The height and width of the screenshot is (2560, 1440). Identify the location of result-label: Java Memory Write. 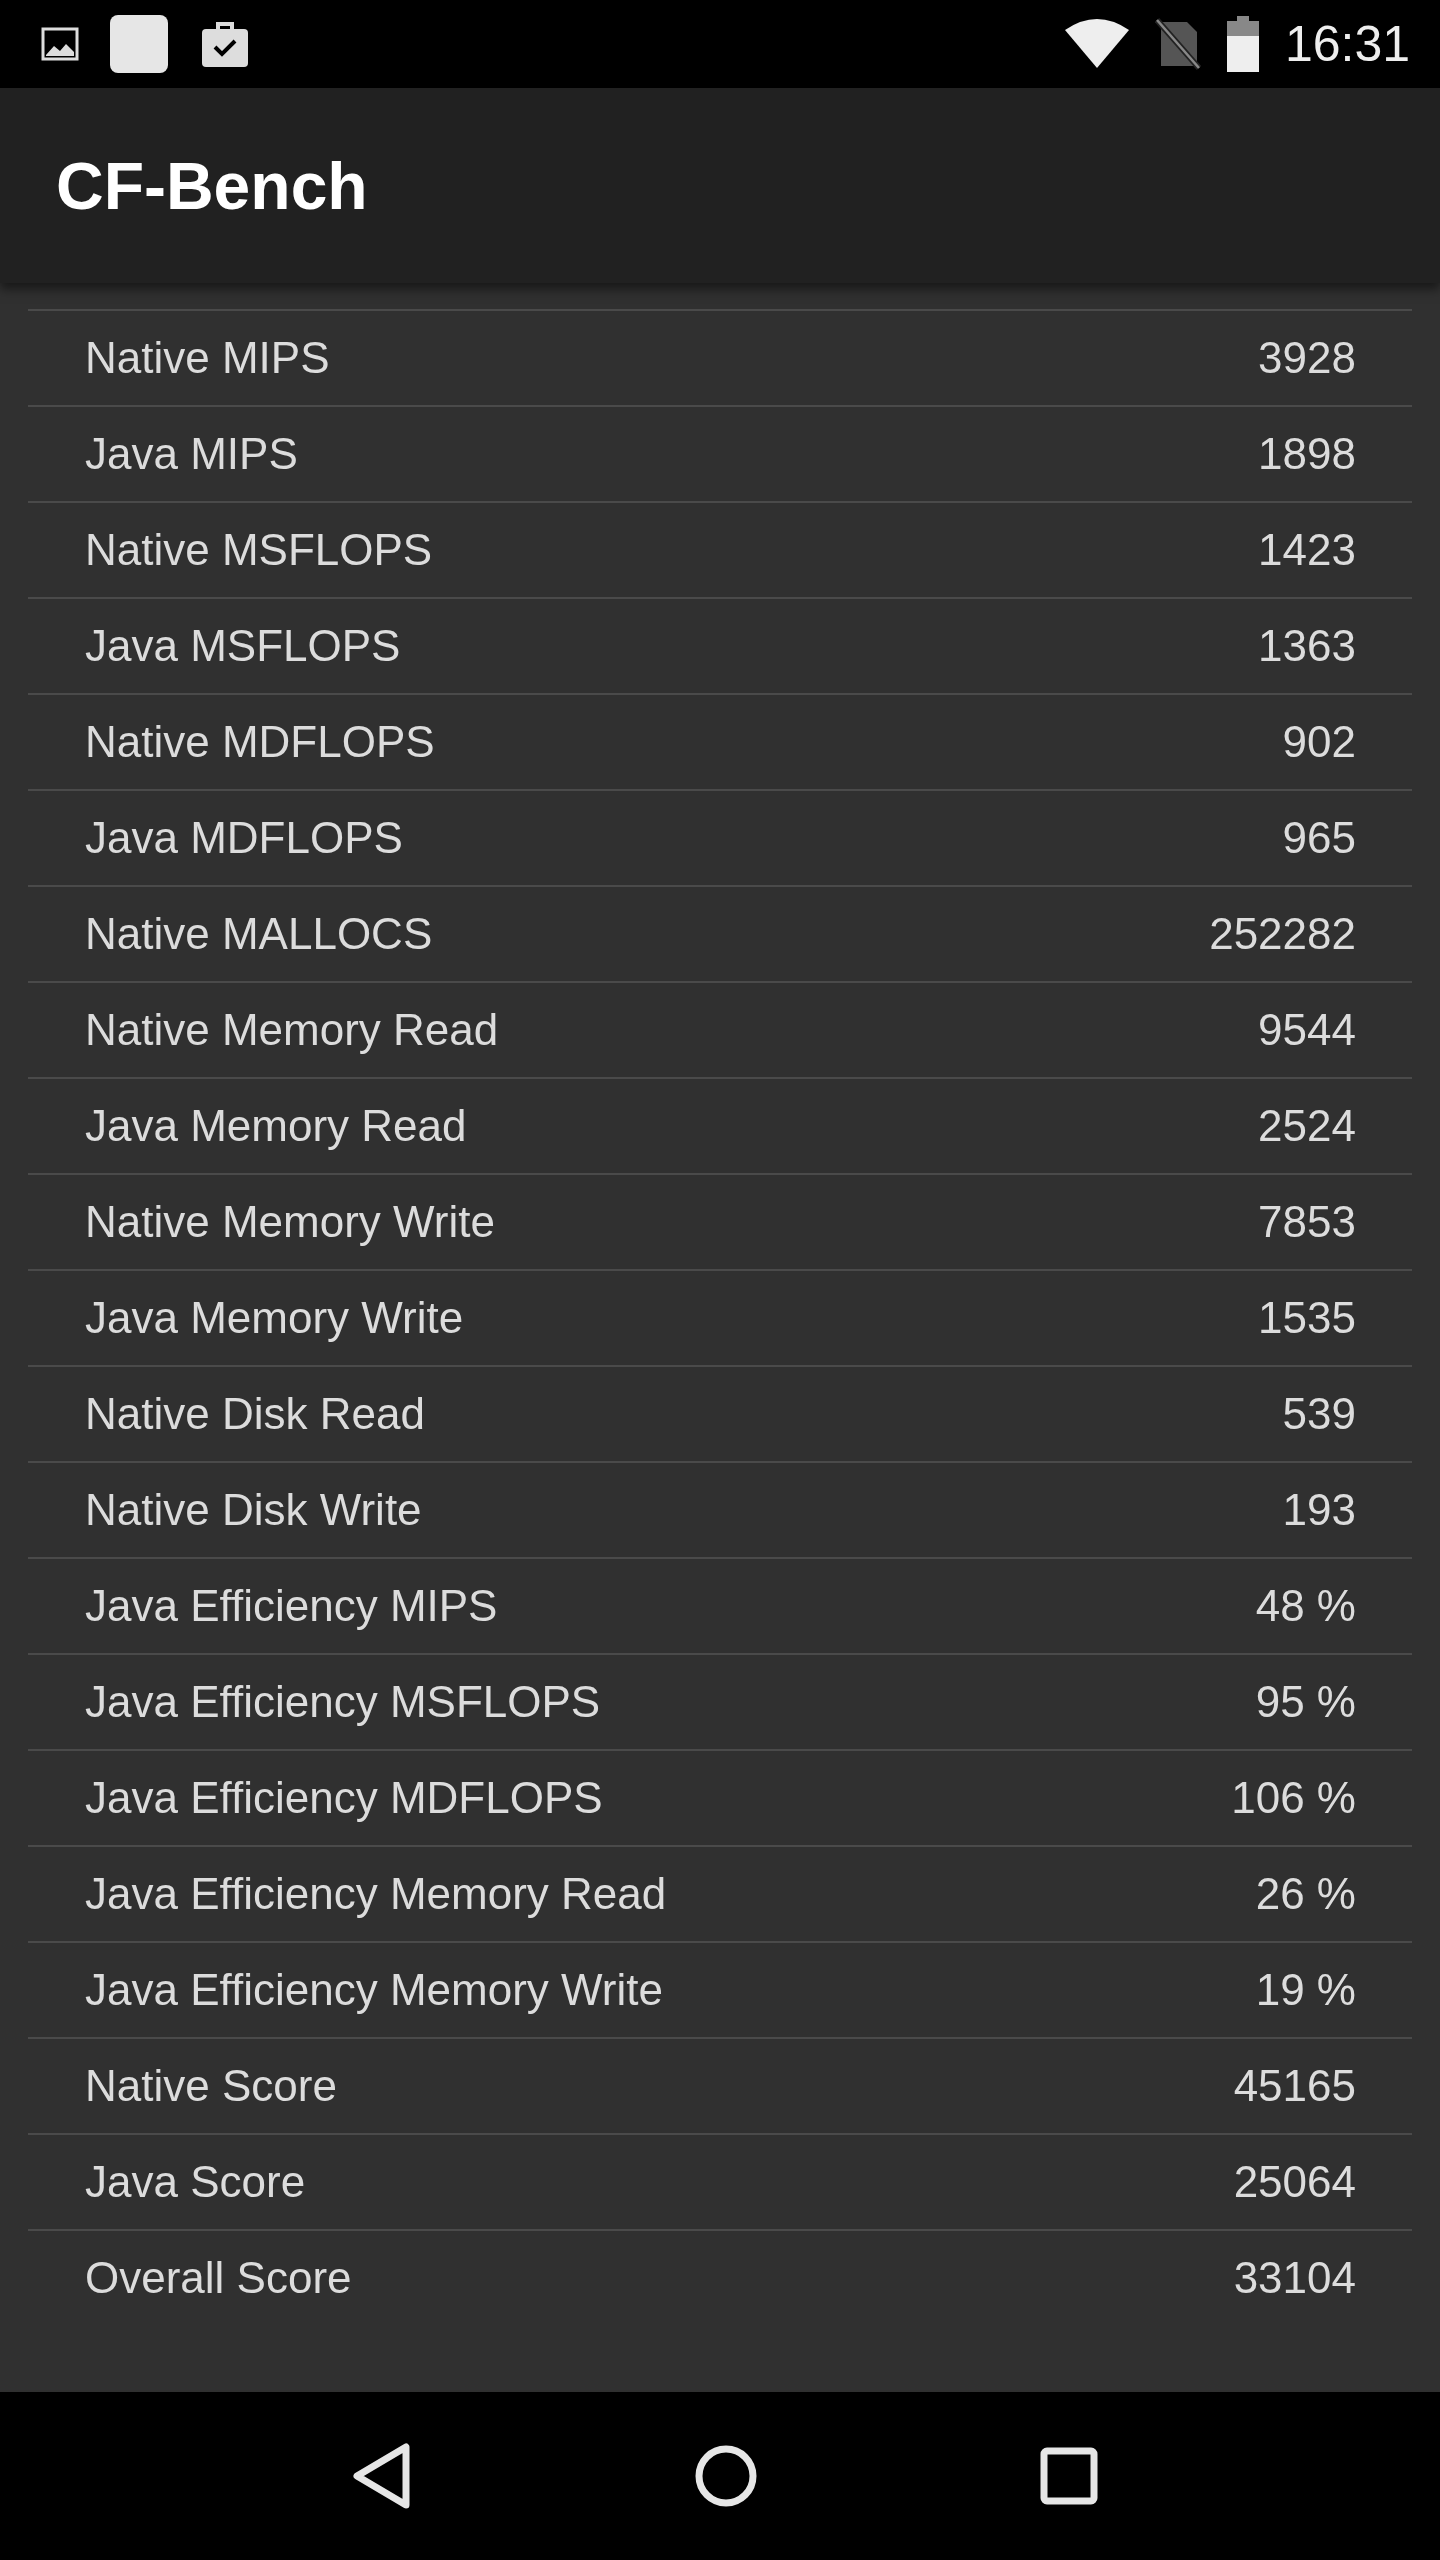
(274, 1318).